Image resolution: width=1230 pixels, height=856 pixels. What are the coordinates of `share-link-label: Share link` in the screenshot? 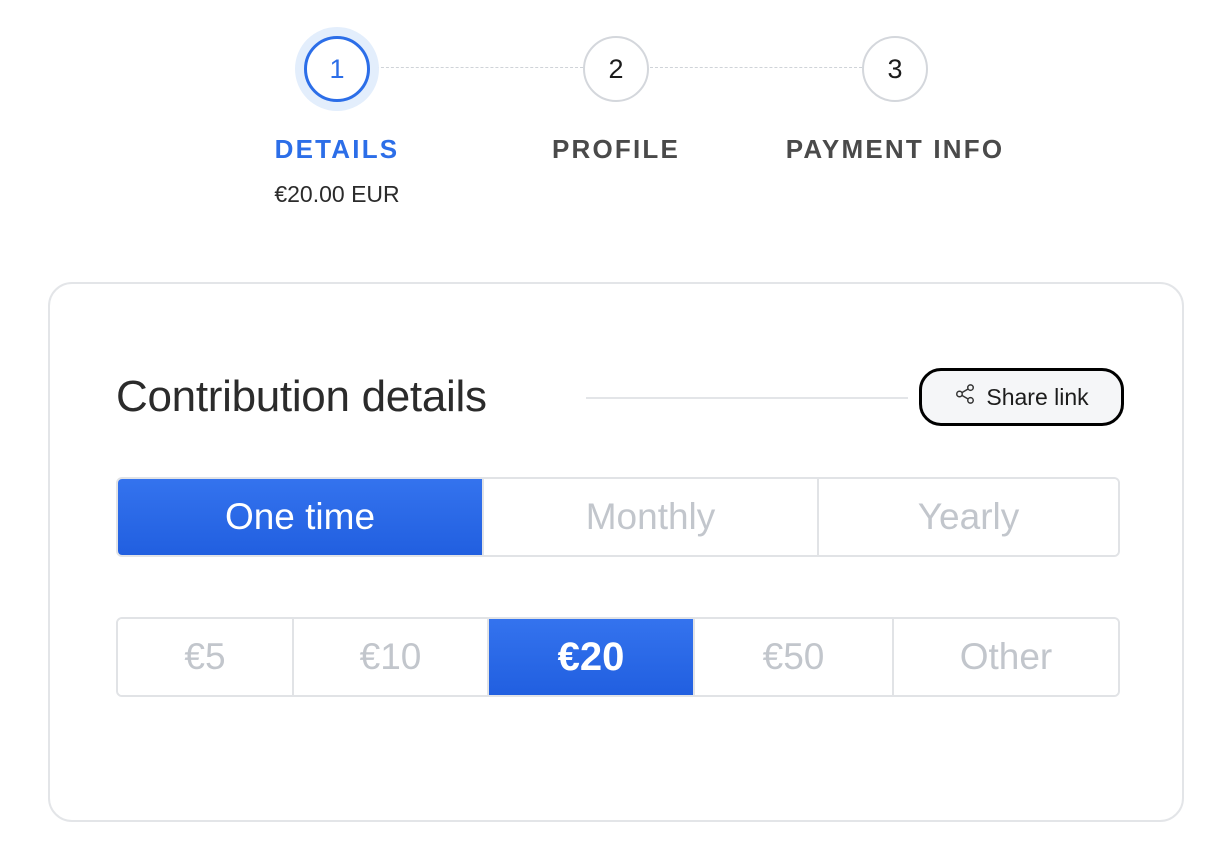 It's located at (1037, 396).